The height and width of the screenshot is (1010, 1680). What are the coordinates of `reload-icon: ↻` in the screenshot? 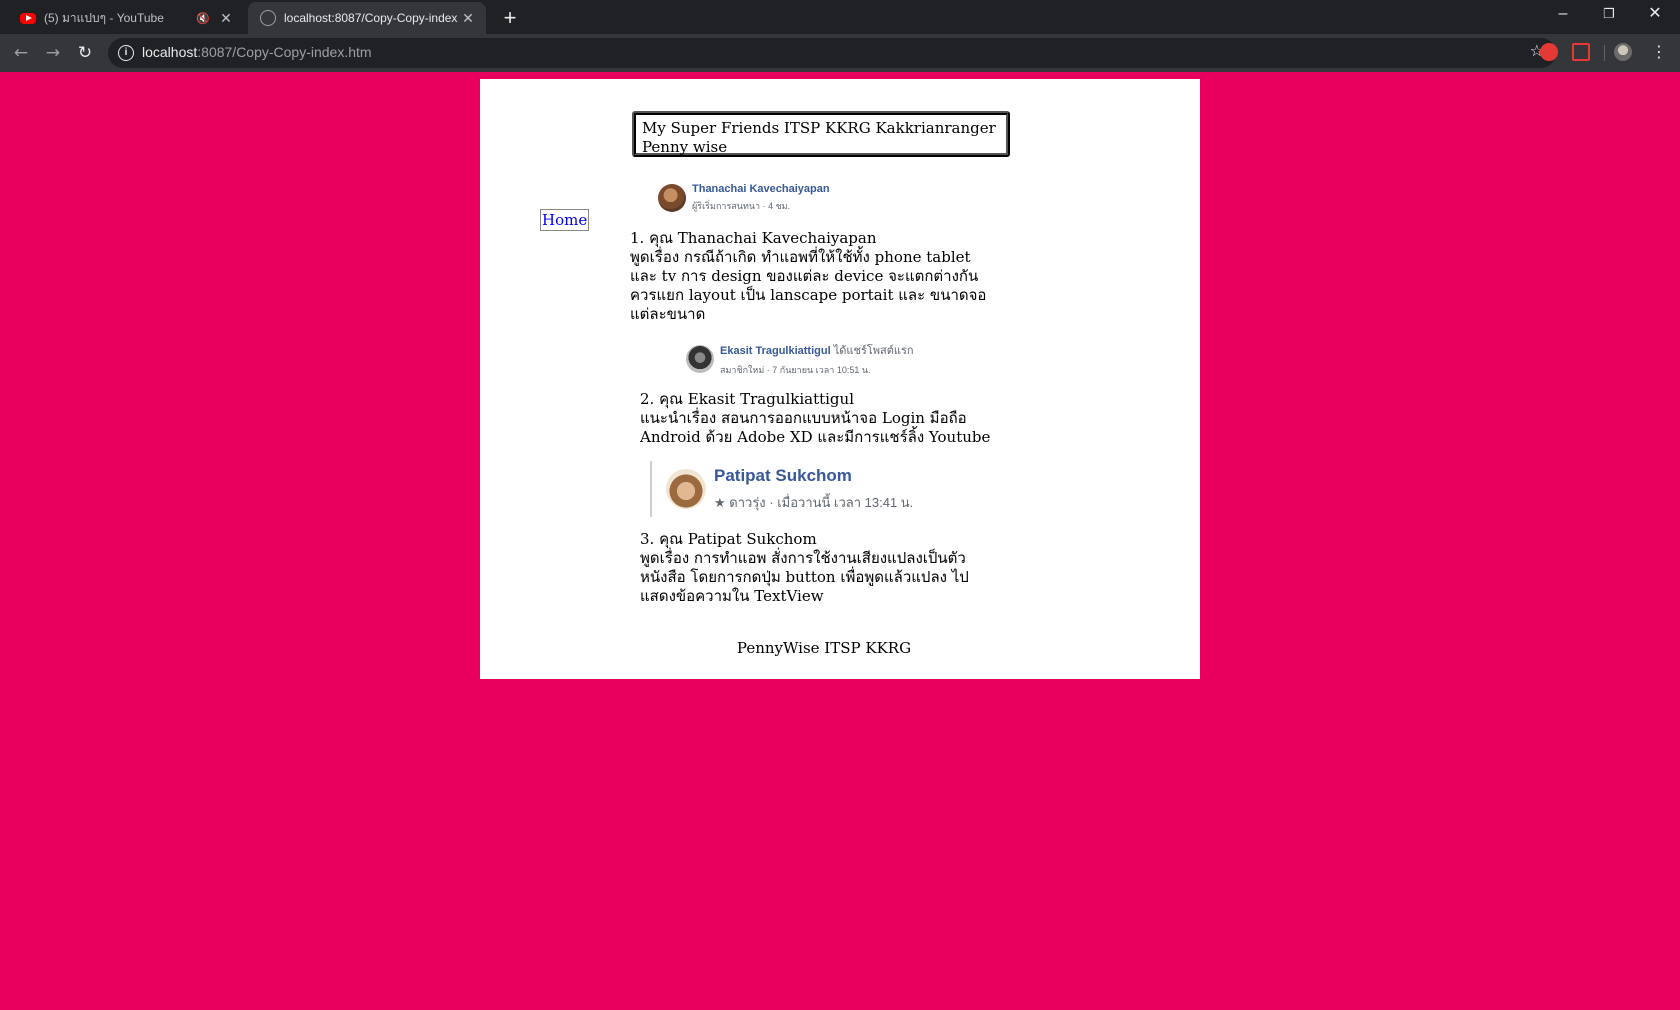 It's located at (85, 53).